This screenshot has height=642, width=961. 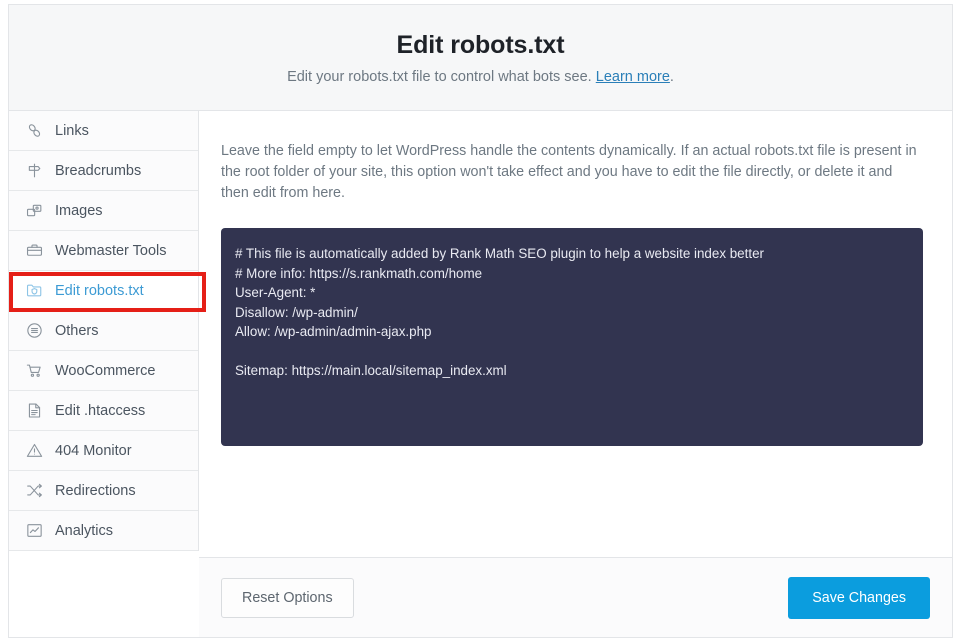 I want to click on sidebar-item-others: Others, so click(x=103, y=331).